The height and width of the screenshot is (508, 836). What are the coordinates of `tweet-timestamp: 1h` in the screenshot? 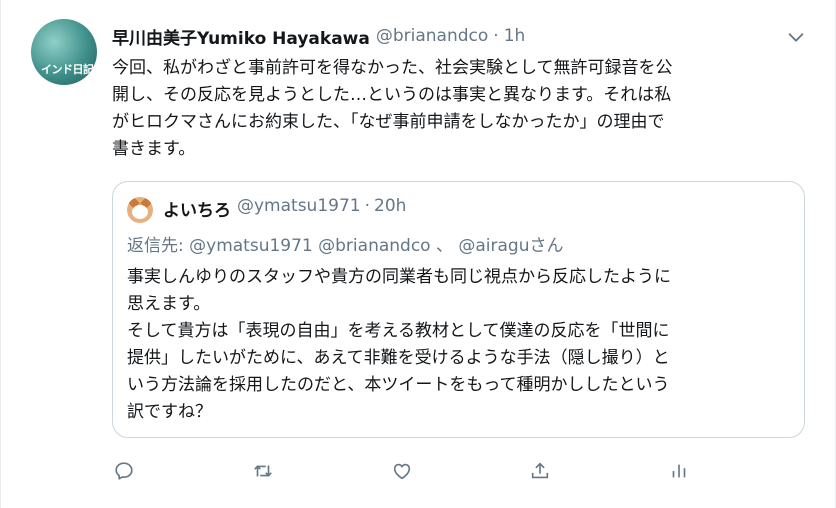 It's located at (515, 36).